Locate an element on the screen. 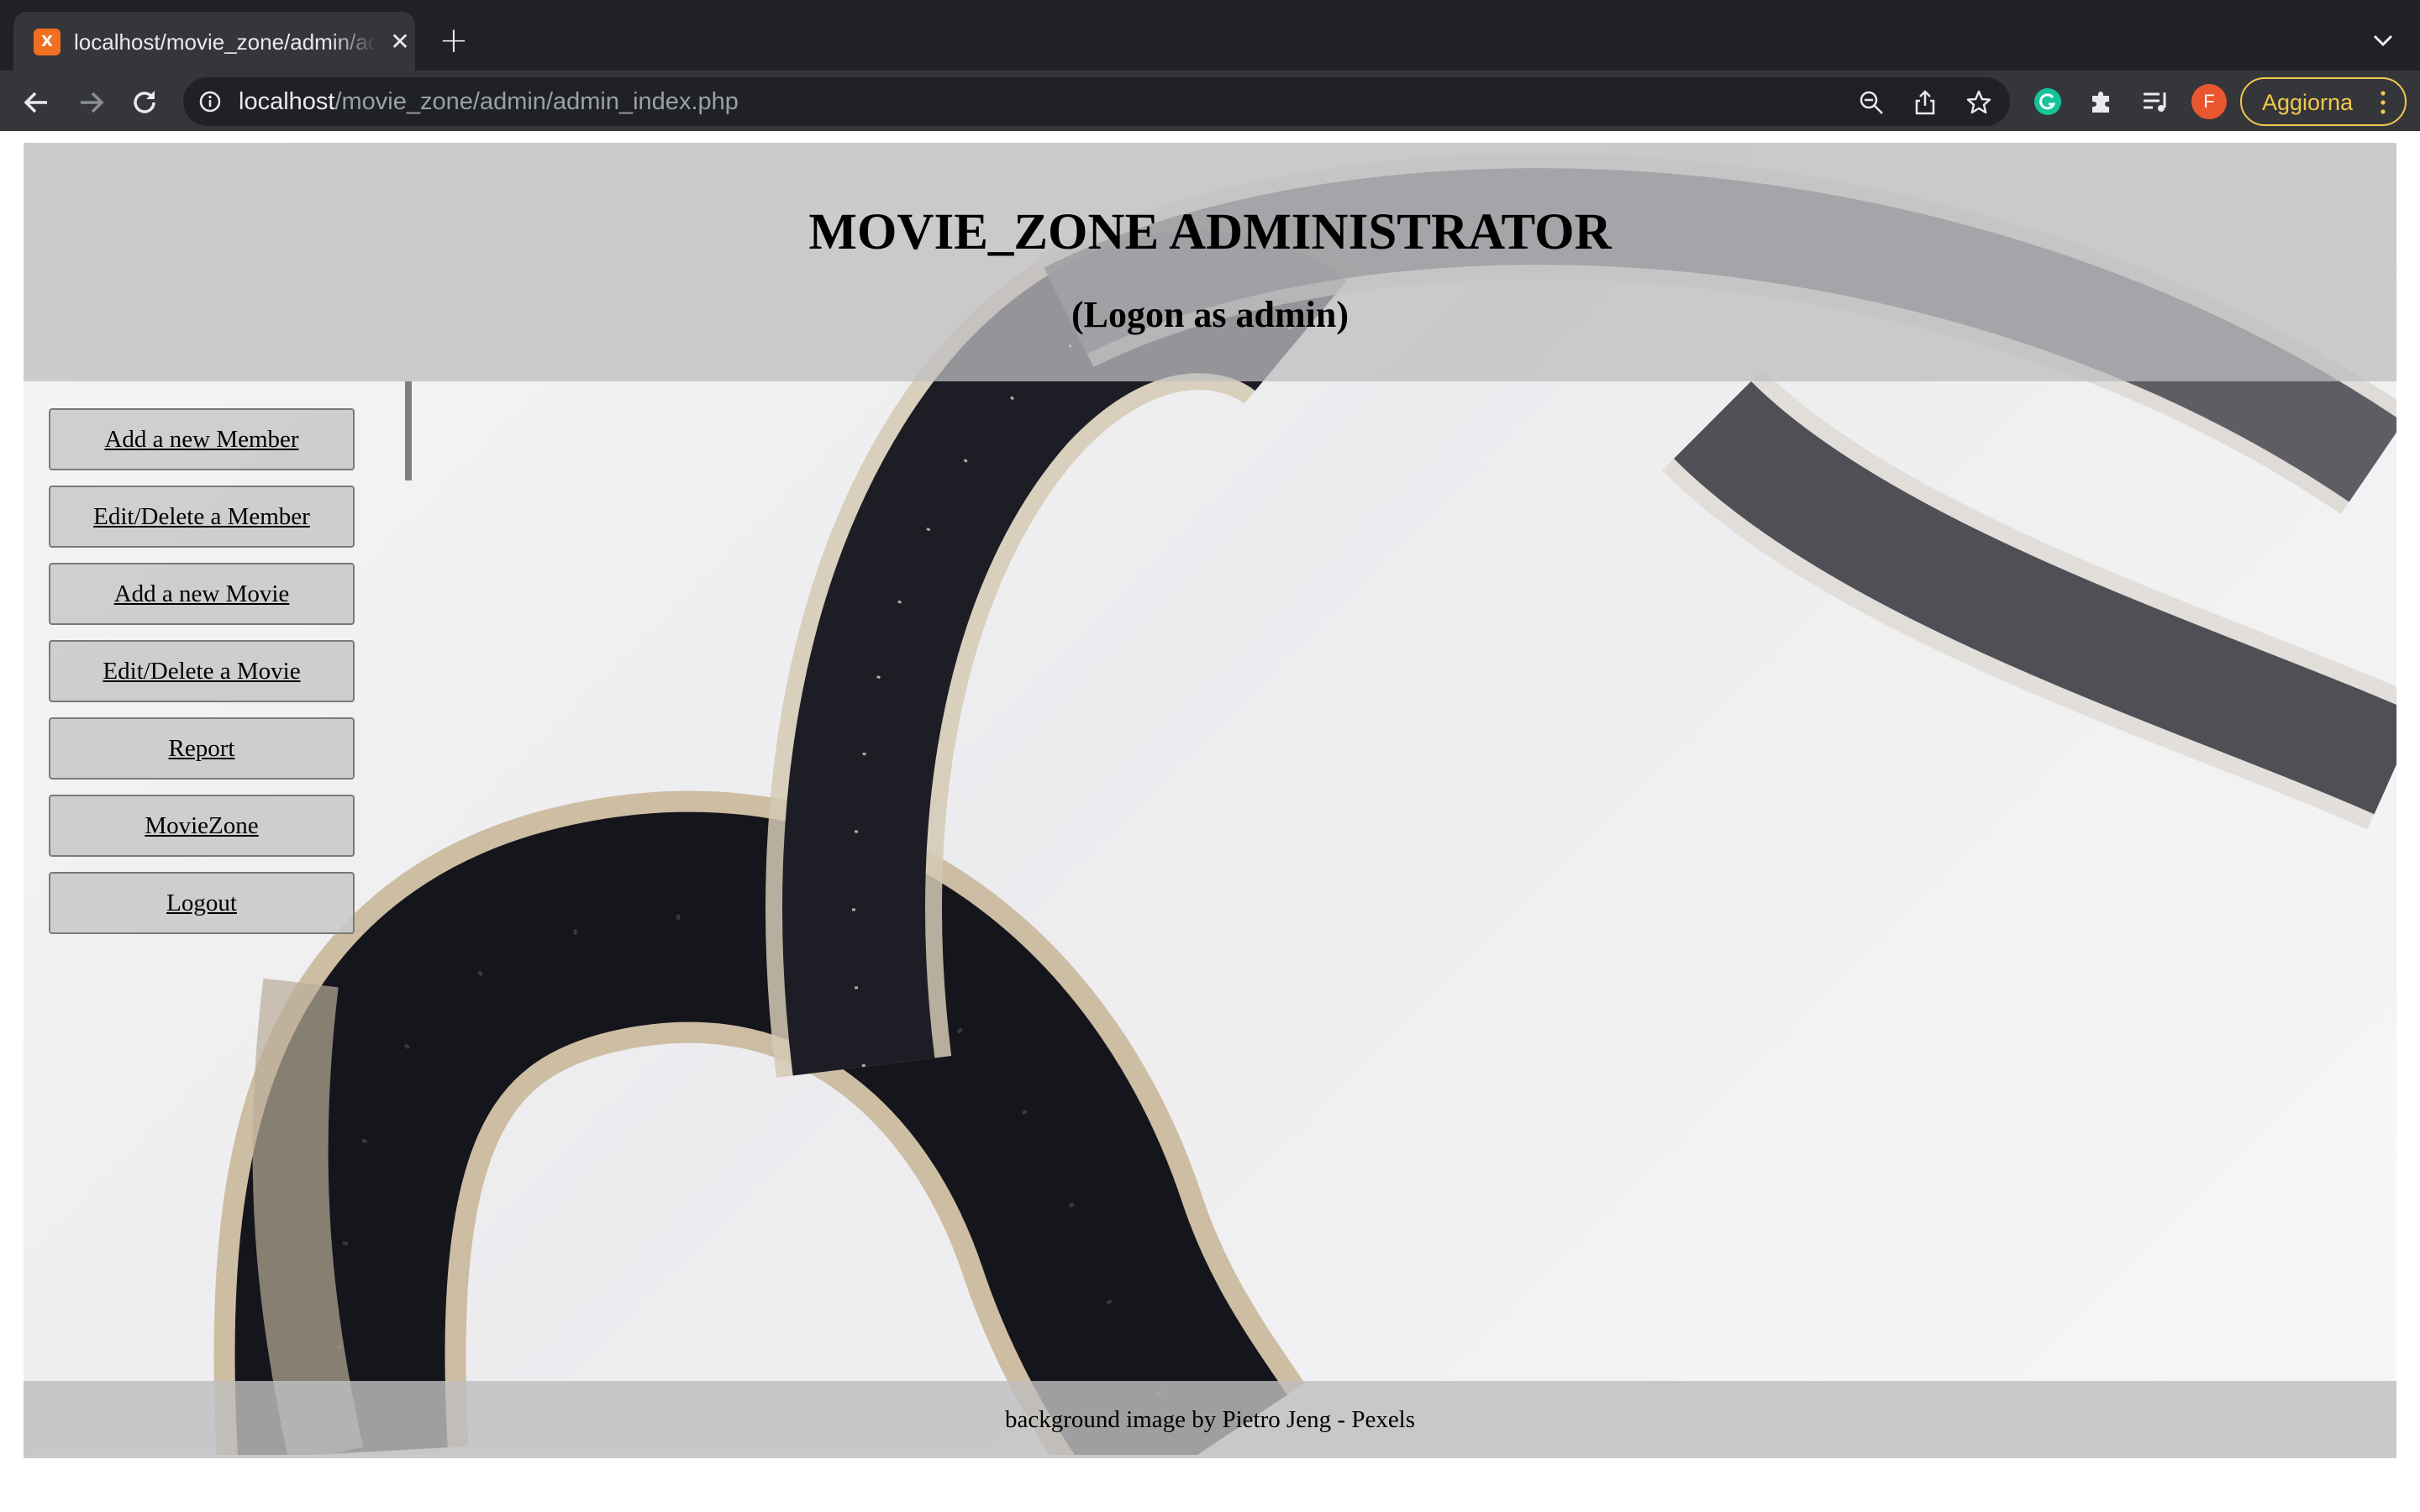  edit-delete-member-button: Edit/Delete a Member is located at coordinates (202, 517).